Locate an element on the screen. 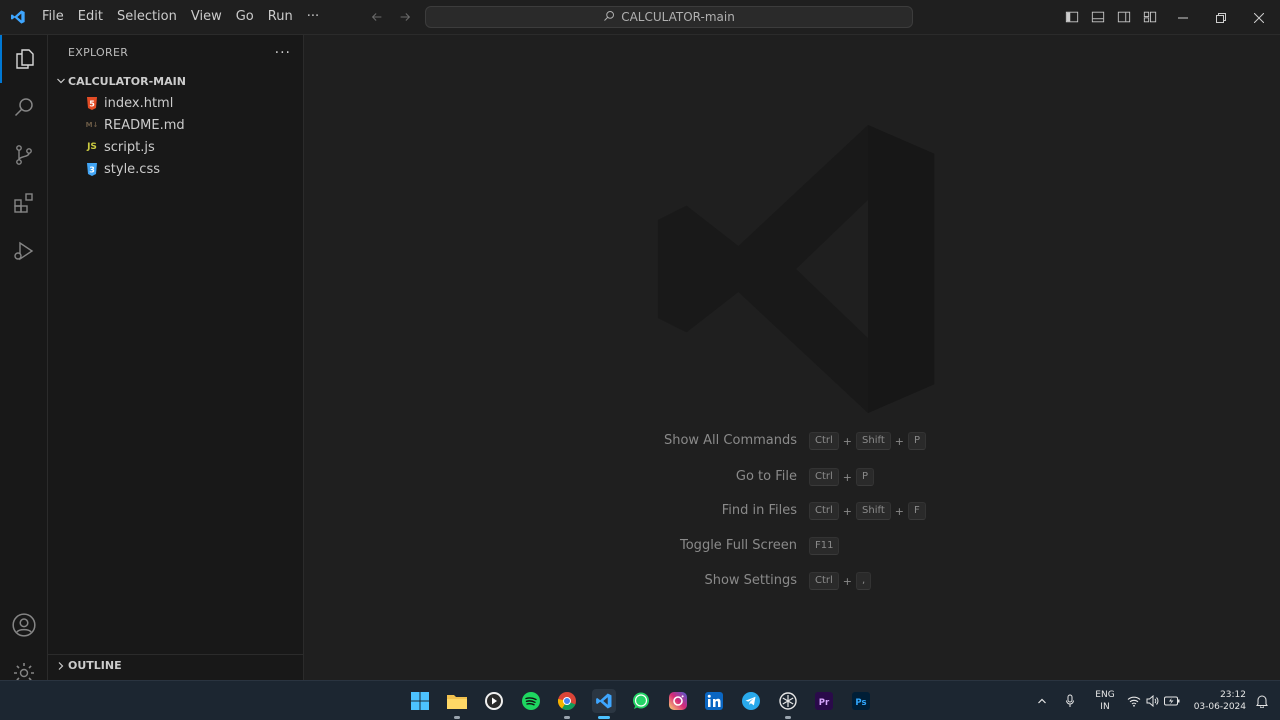  chatgpt-icon is located at coordinates (788, 704).